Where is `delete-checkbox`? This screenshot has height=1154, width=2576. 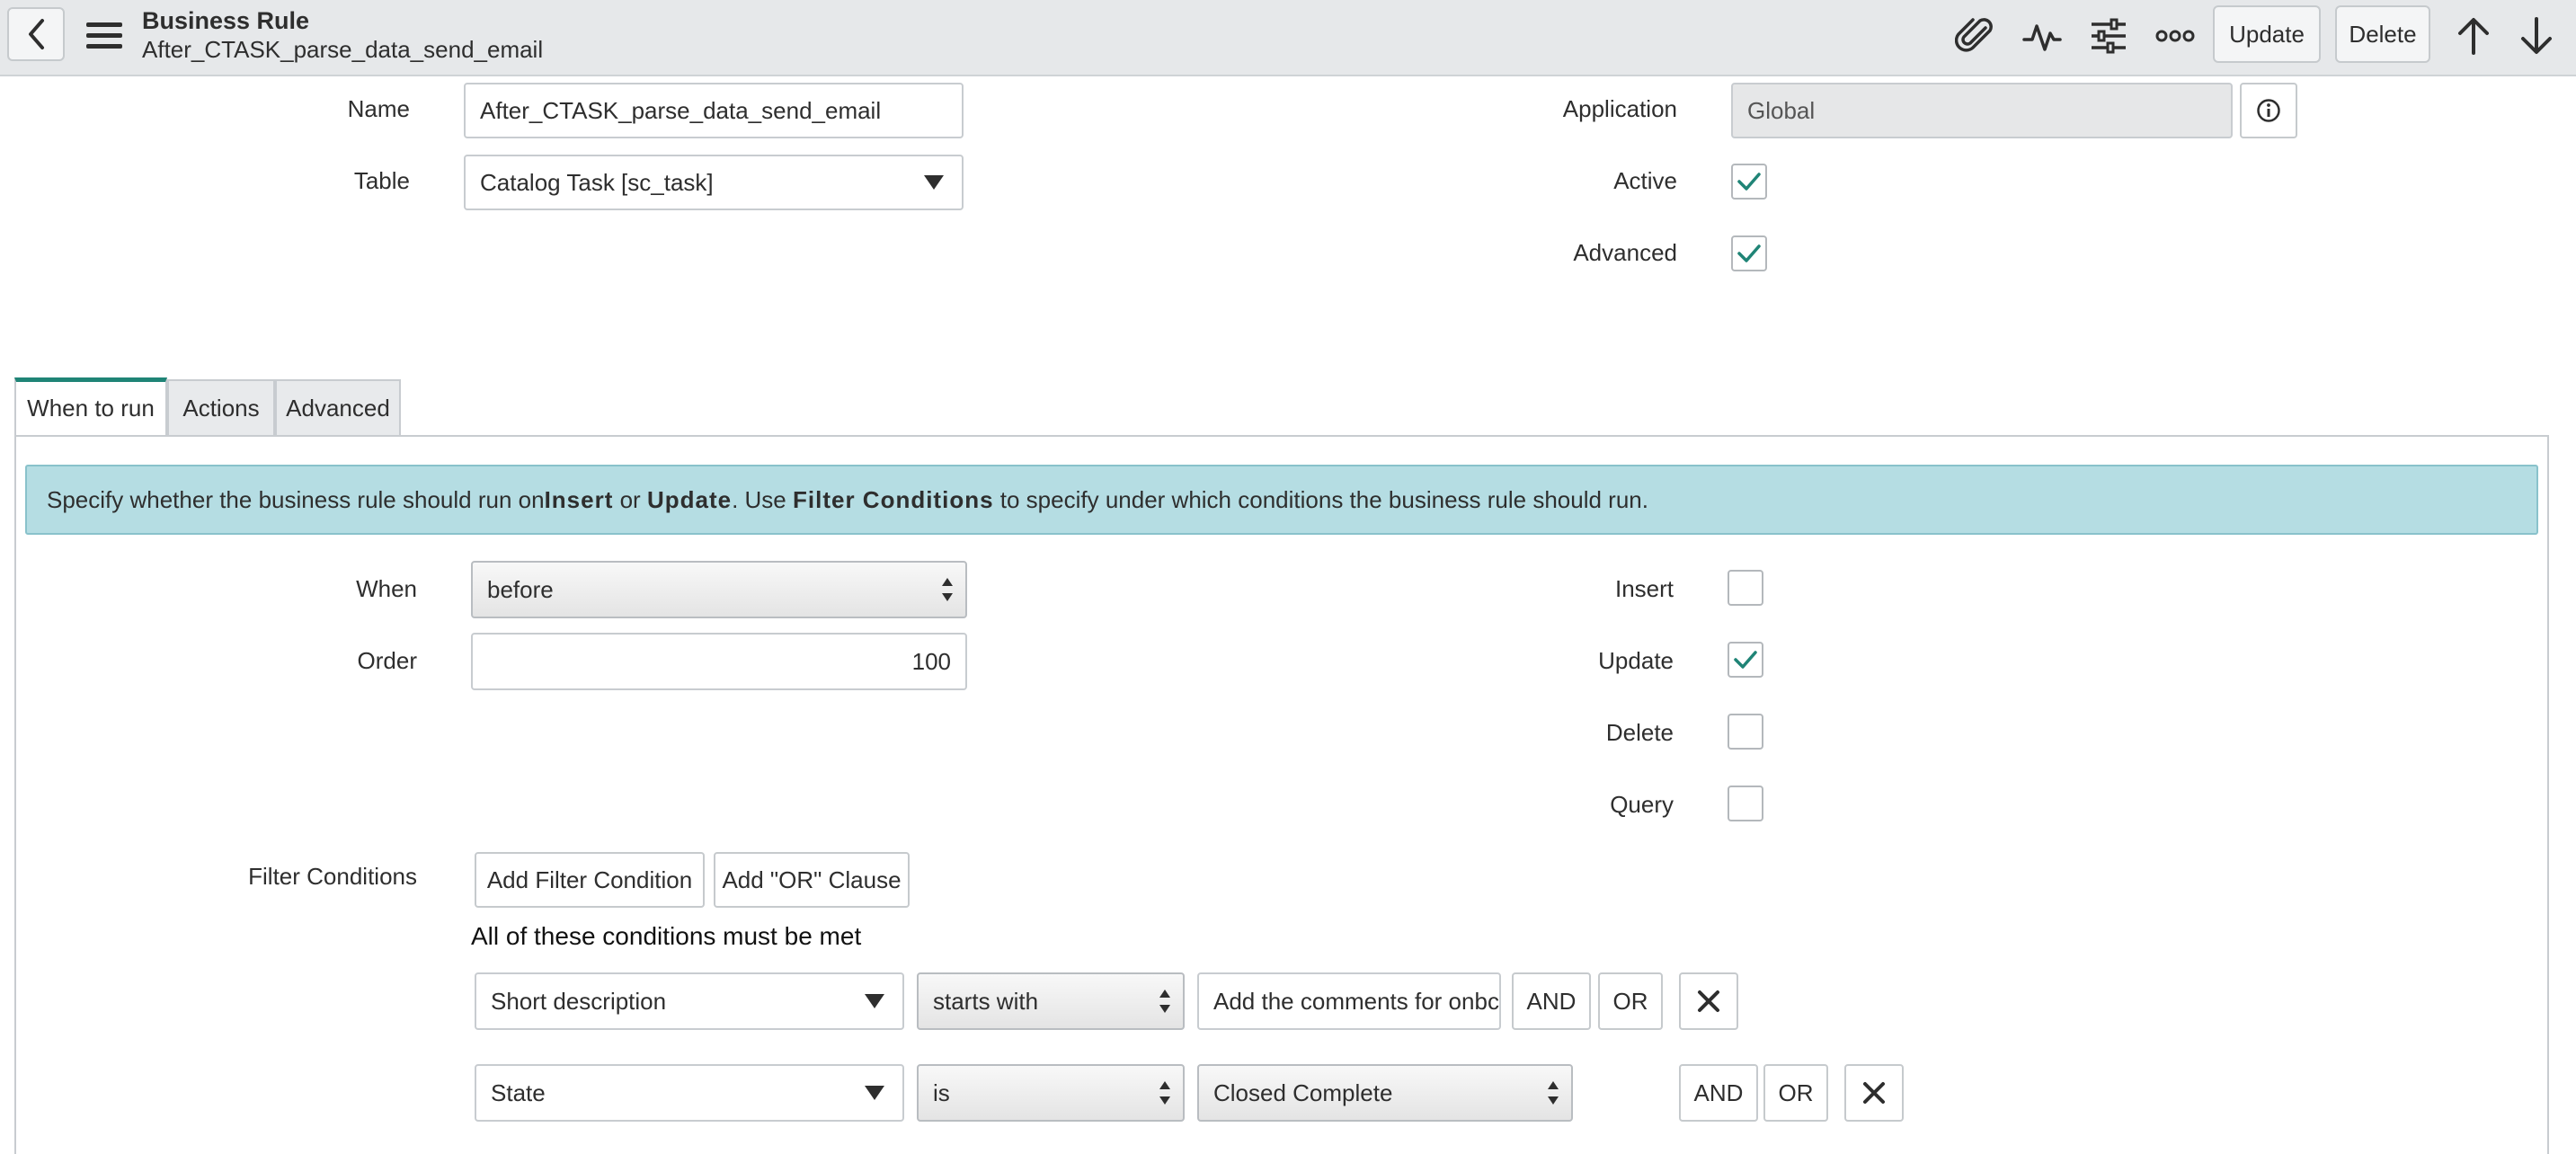
delete-checkbox is located at coordinates (1745, 732).